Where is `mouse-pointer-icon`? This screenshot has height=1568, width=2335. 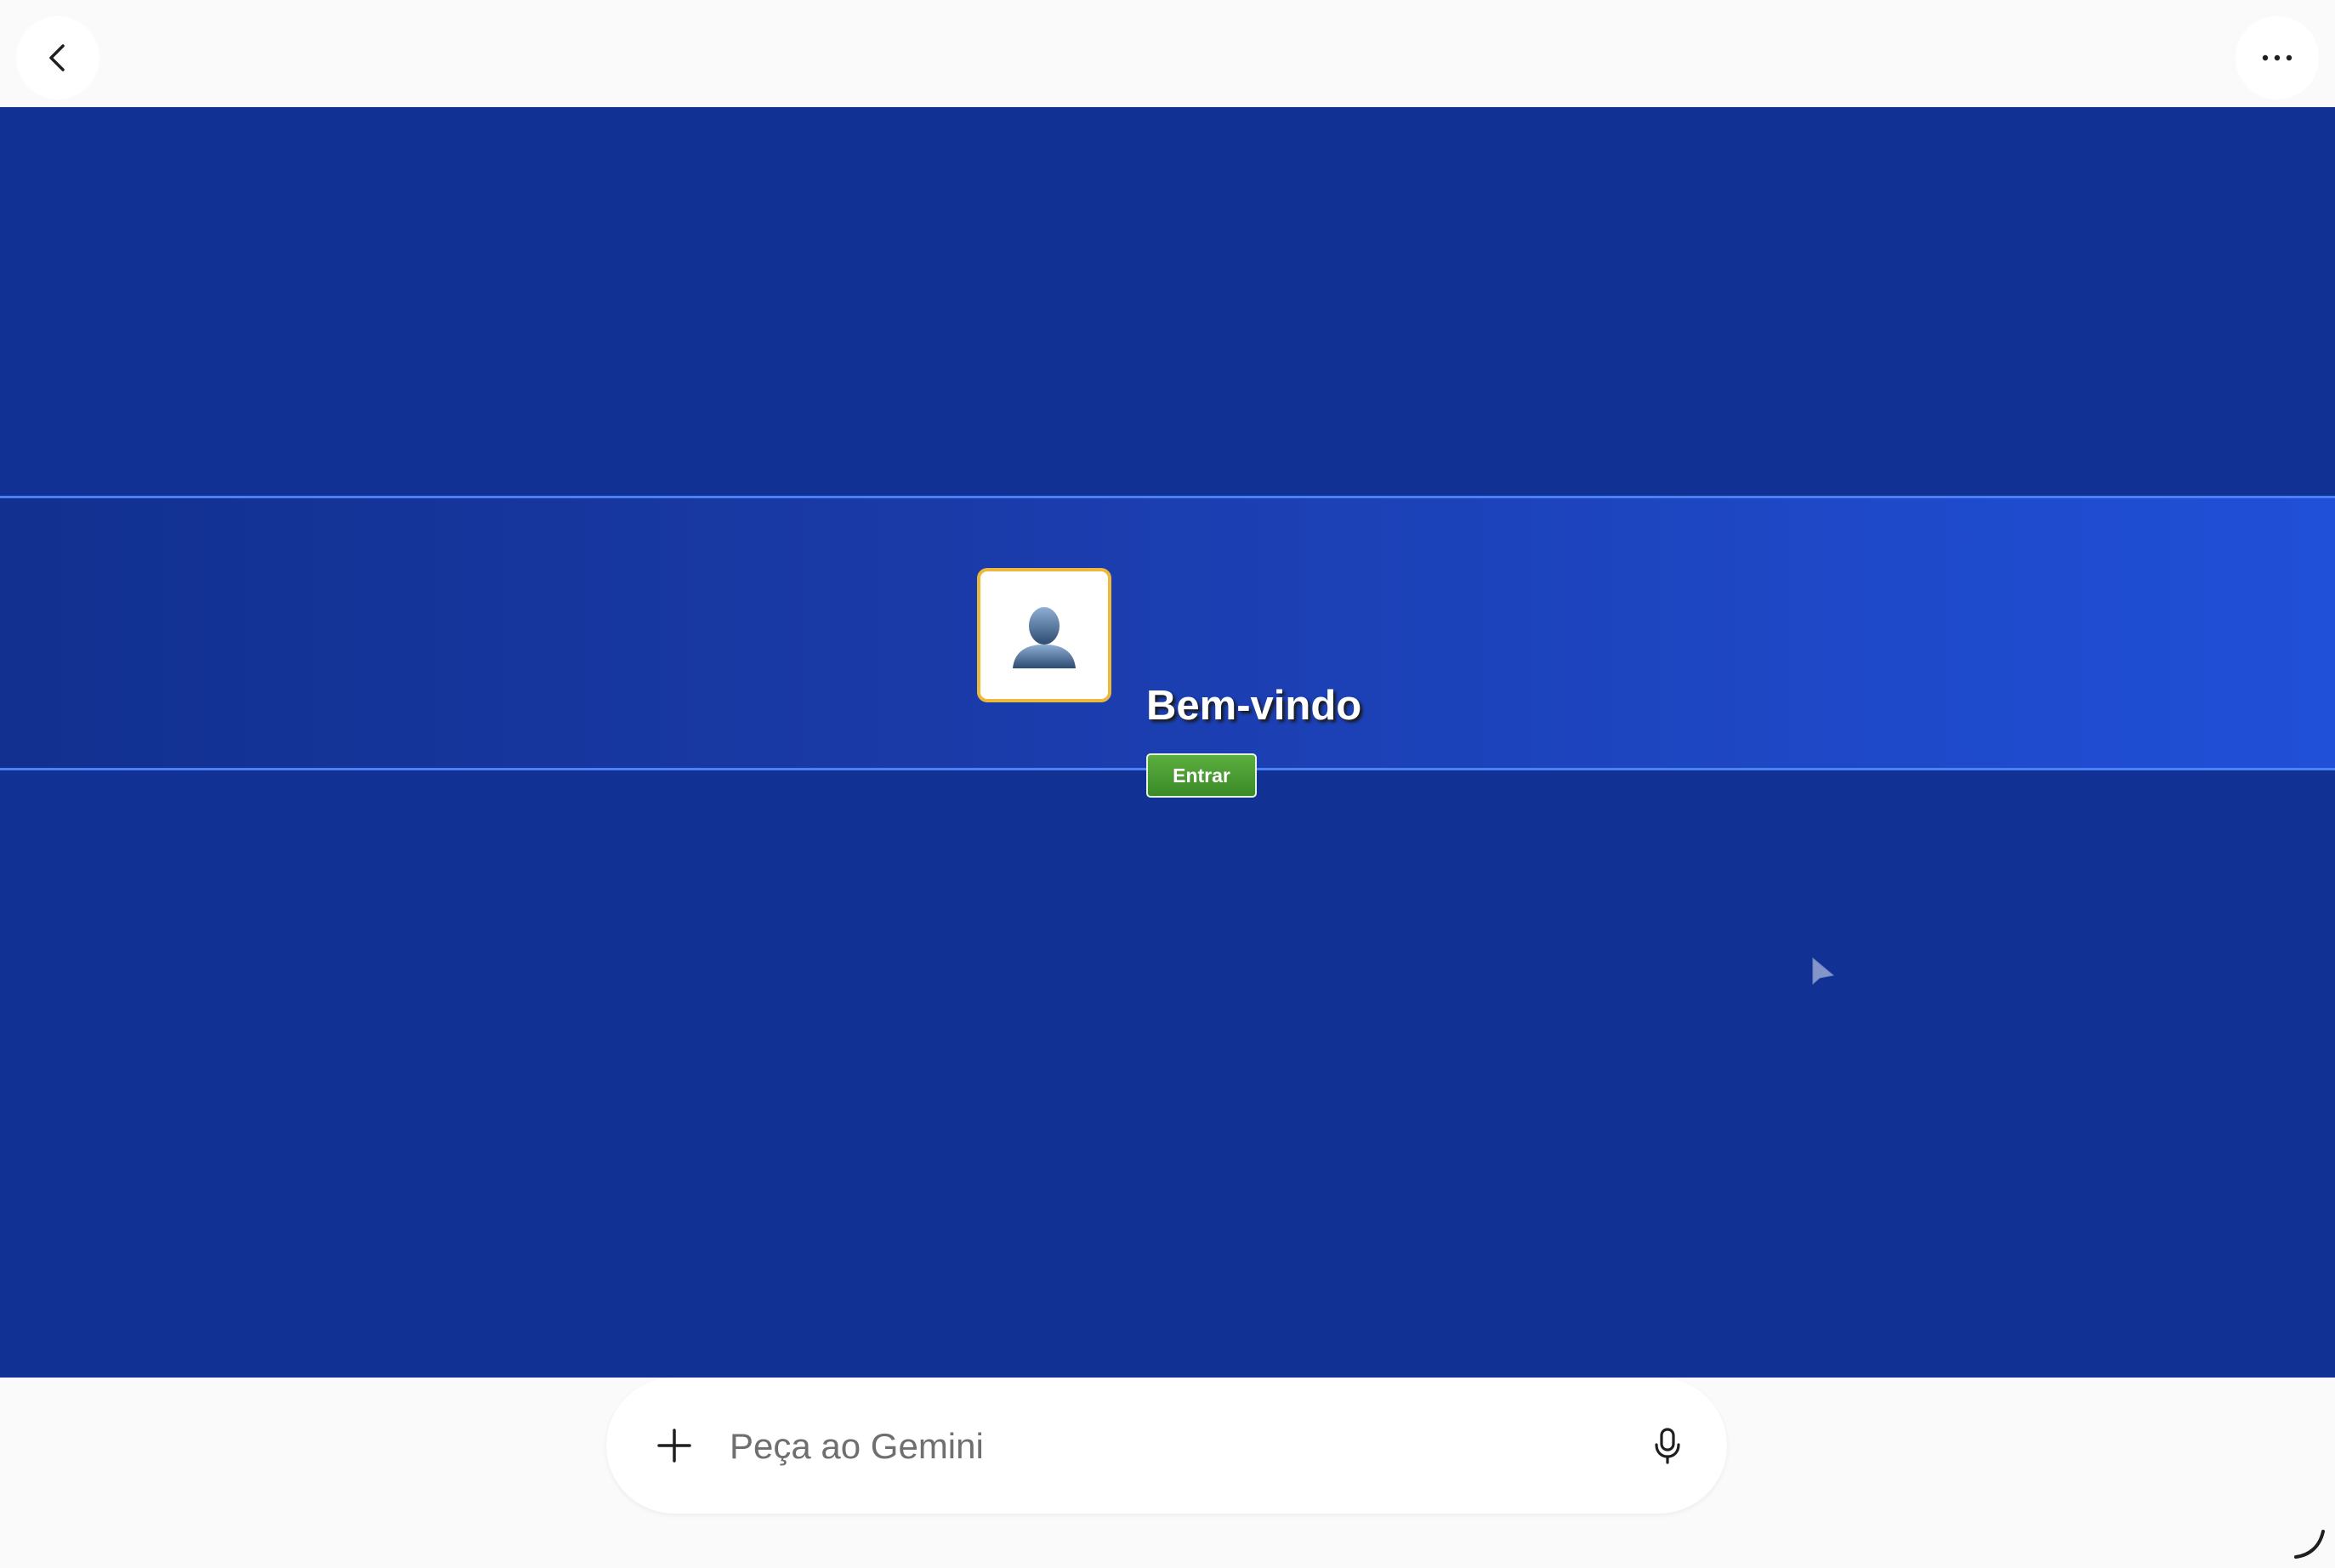
mouse-pointer-icon is located at coordinates (1824, 971).